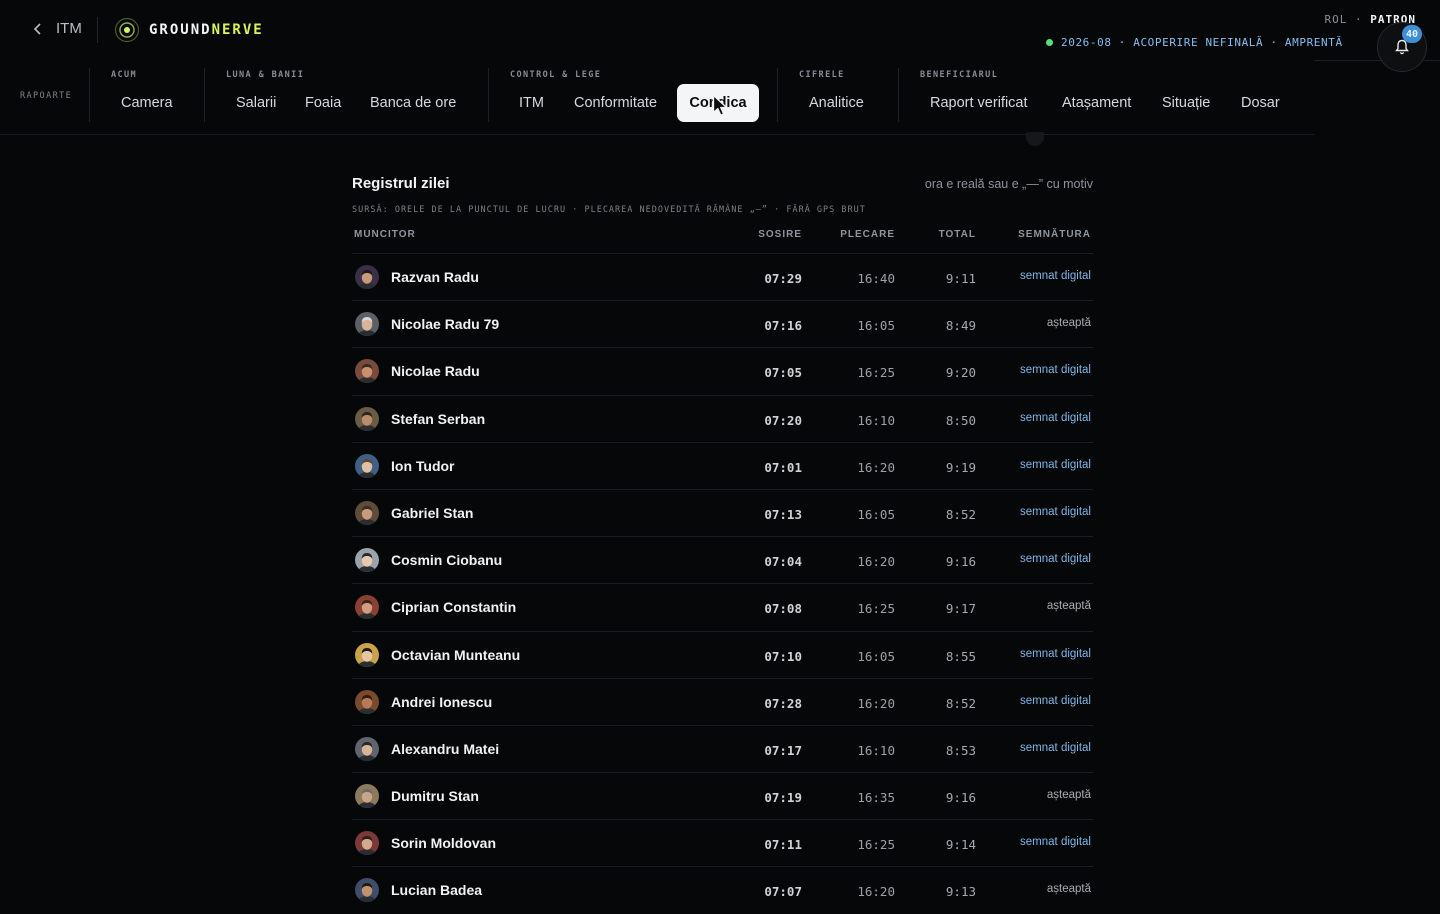 Image resolution: width=1440 pixels, height=914 pixels. What do you see at coordinates (447, 560) in the screenshot?
I see `worker-name: Cosmin Ciobanu` at bounding box center [447, 560].